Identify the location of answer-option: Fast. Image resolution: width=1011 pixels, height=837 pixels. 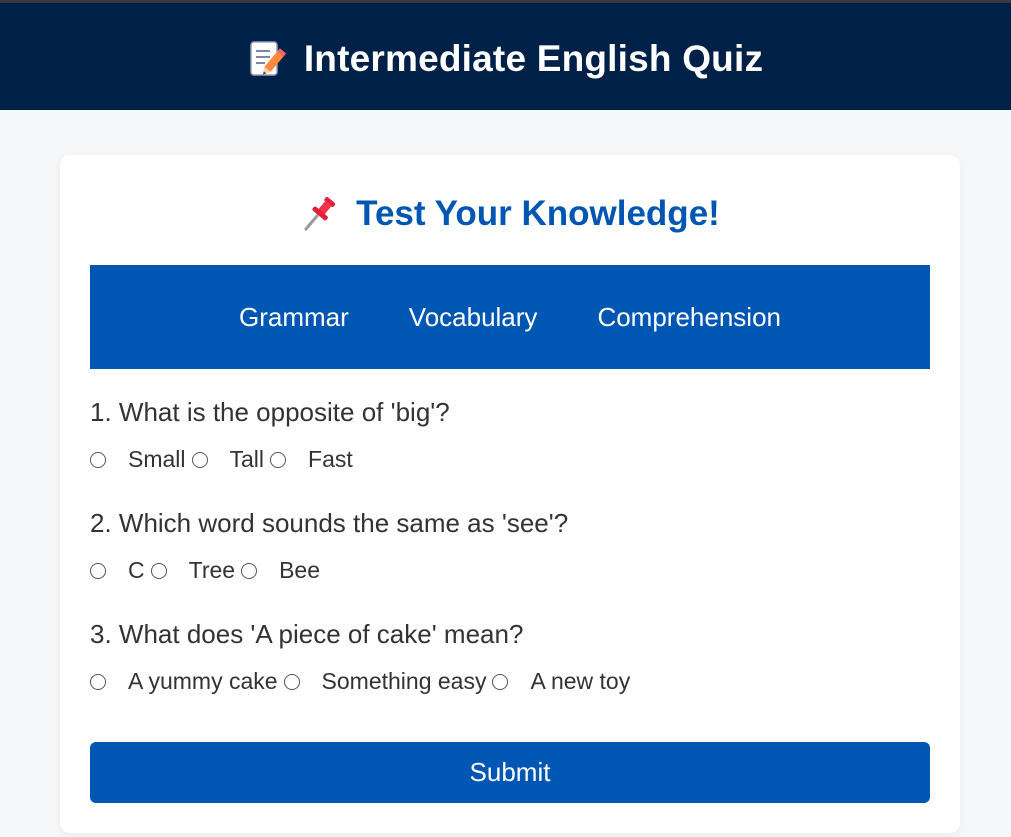
(314, 459).